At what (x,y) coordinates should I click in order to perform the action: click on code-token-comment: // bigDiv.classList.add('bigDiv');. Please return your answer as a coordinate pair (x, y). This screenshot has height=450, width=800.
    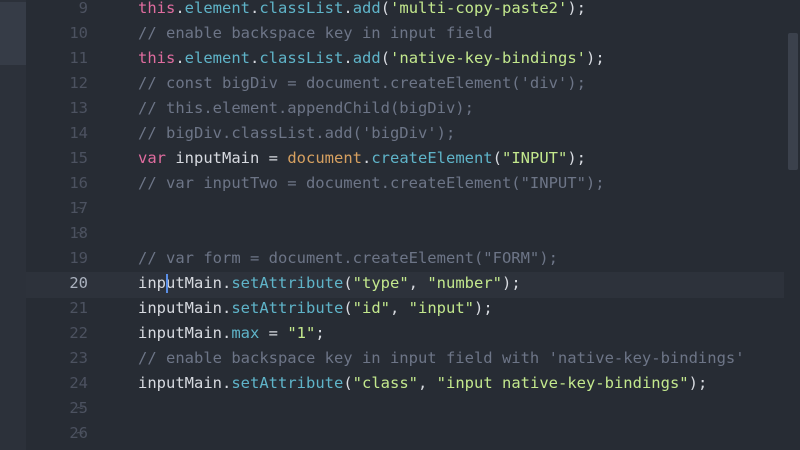
    Looking at the image, I should click on (297, 133).